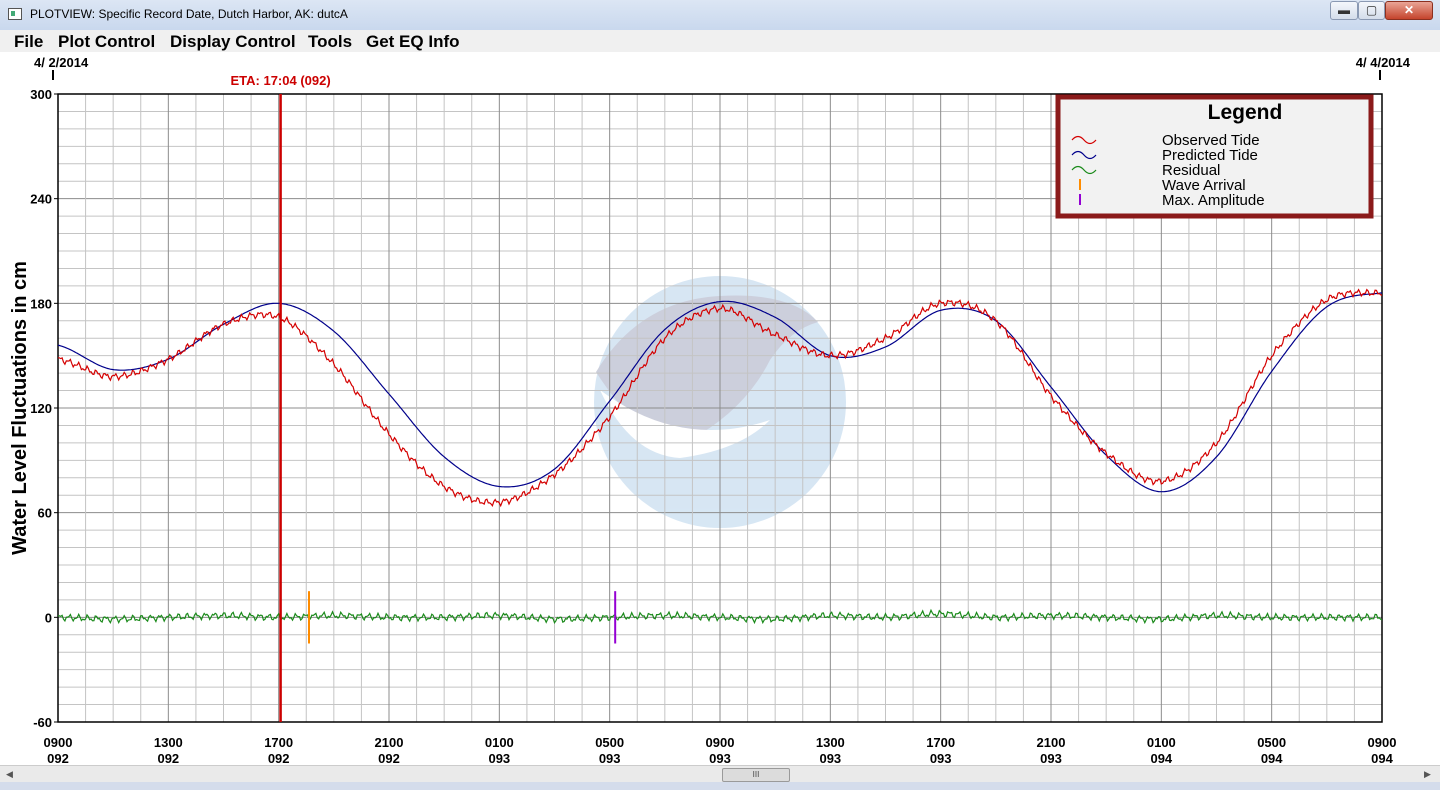 The height and width of the screenshot is (790, 1440). Describe the element at coordinates (1371, 10) in the screenshot. I see `maximize-button: ▢` at that location.